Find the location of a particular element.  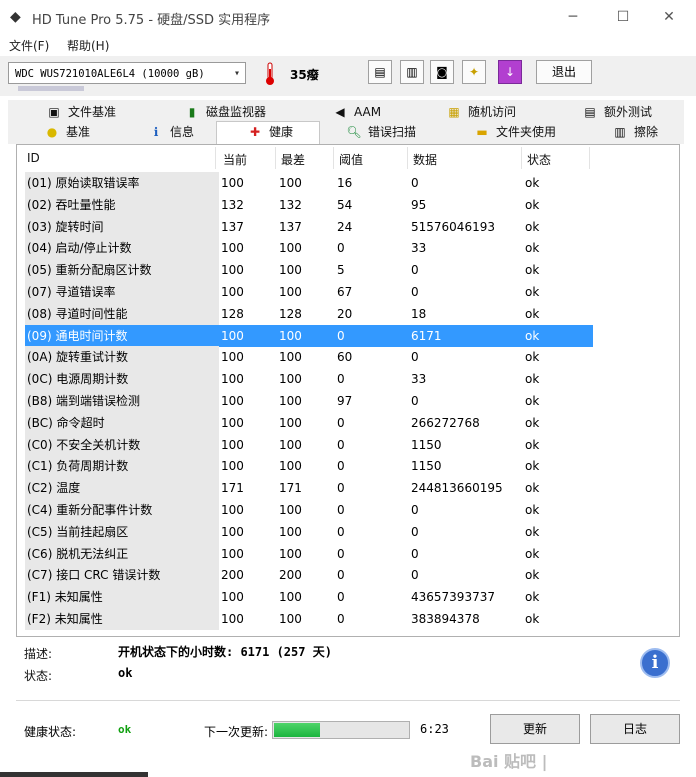

table-row: (B8) 端到端错误检测 100 100 97 0 ok is located at coordinates (352, 401).